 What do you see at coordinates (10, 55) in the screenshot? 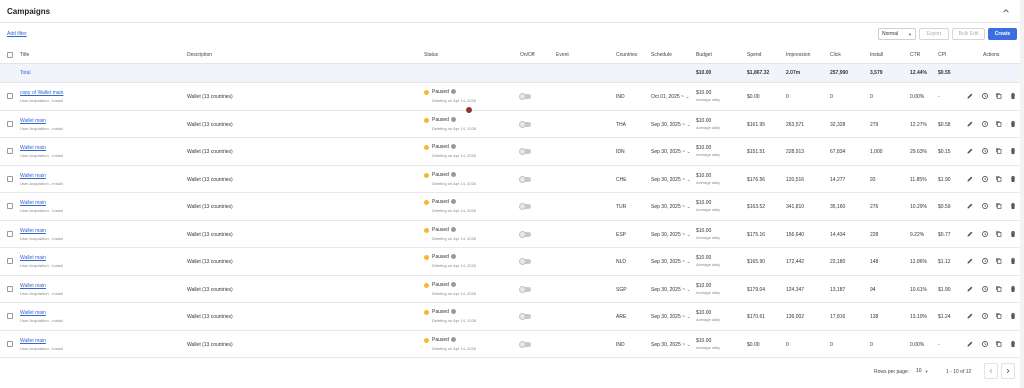
I see `select-all-checkbox` at bounding box center [10, 55].